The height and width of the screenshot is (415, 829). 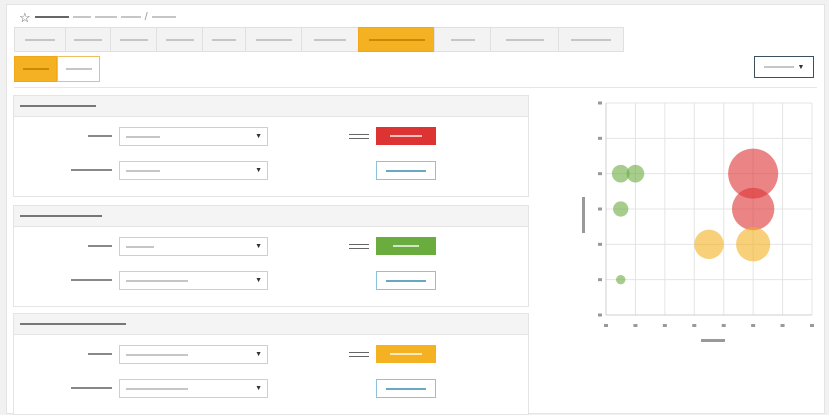 I want to click on view-toggle, so click(x=57, y=69).